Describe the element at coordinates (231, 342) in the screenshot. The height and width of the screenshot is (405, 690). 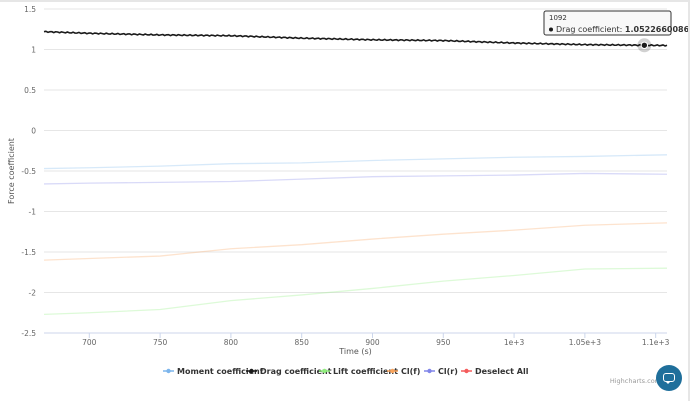
I see `x-tick-label: 800` at that location.